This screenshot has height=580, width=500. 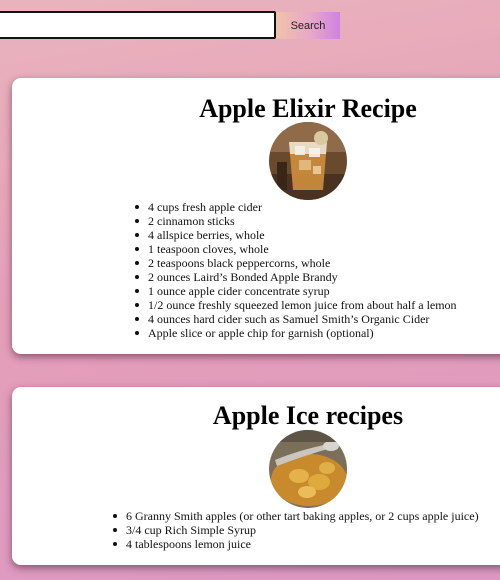 I want to click on recipe-title: Apple Ice recipes, so click(x=308, y=415).